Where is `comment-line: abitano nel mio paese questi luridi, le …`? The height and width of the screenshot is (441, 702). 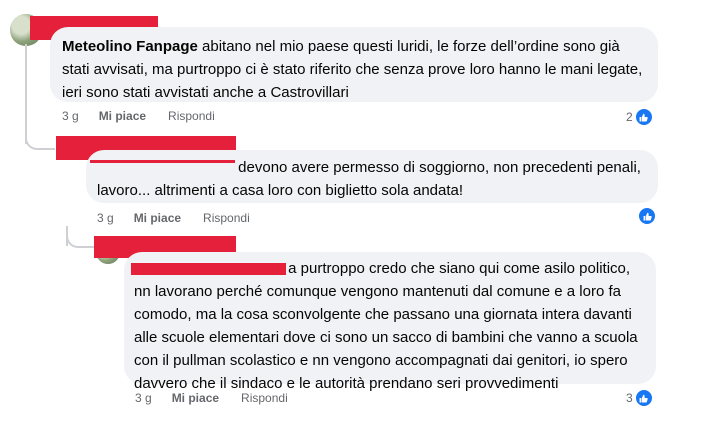
comment-line: abitano nel mio paese questi luridi, le … is located at coordinates (411, 46).